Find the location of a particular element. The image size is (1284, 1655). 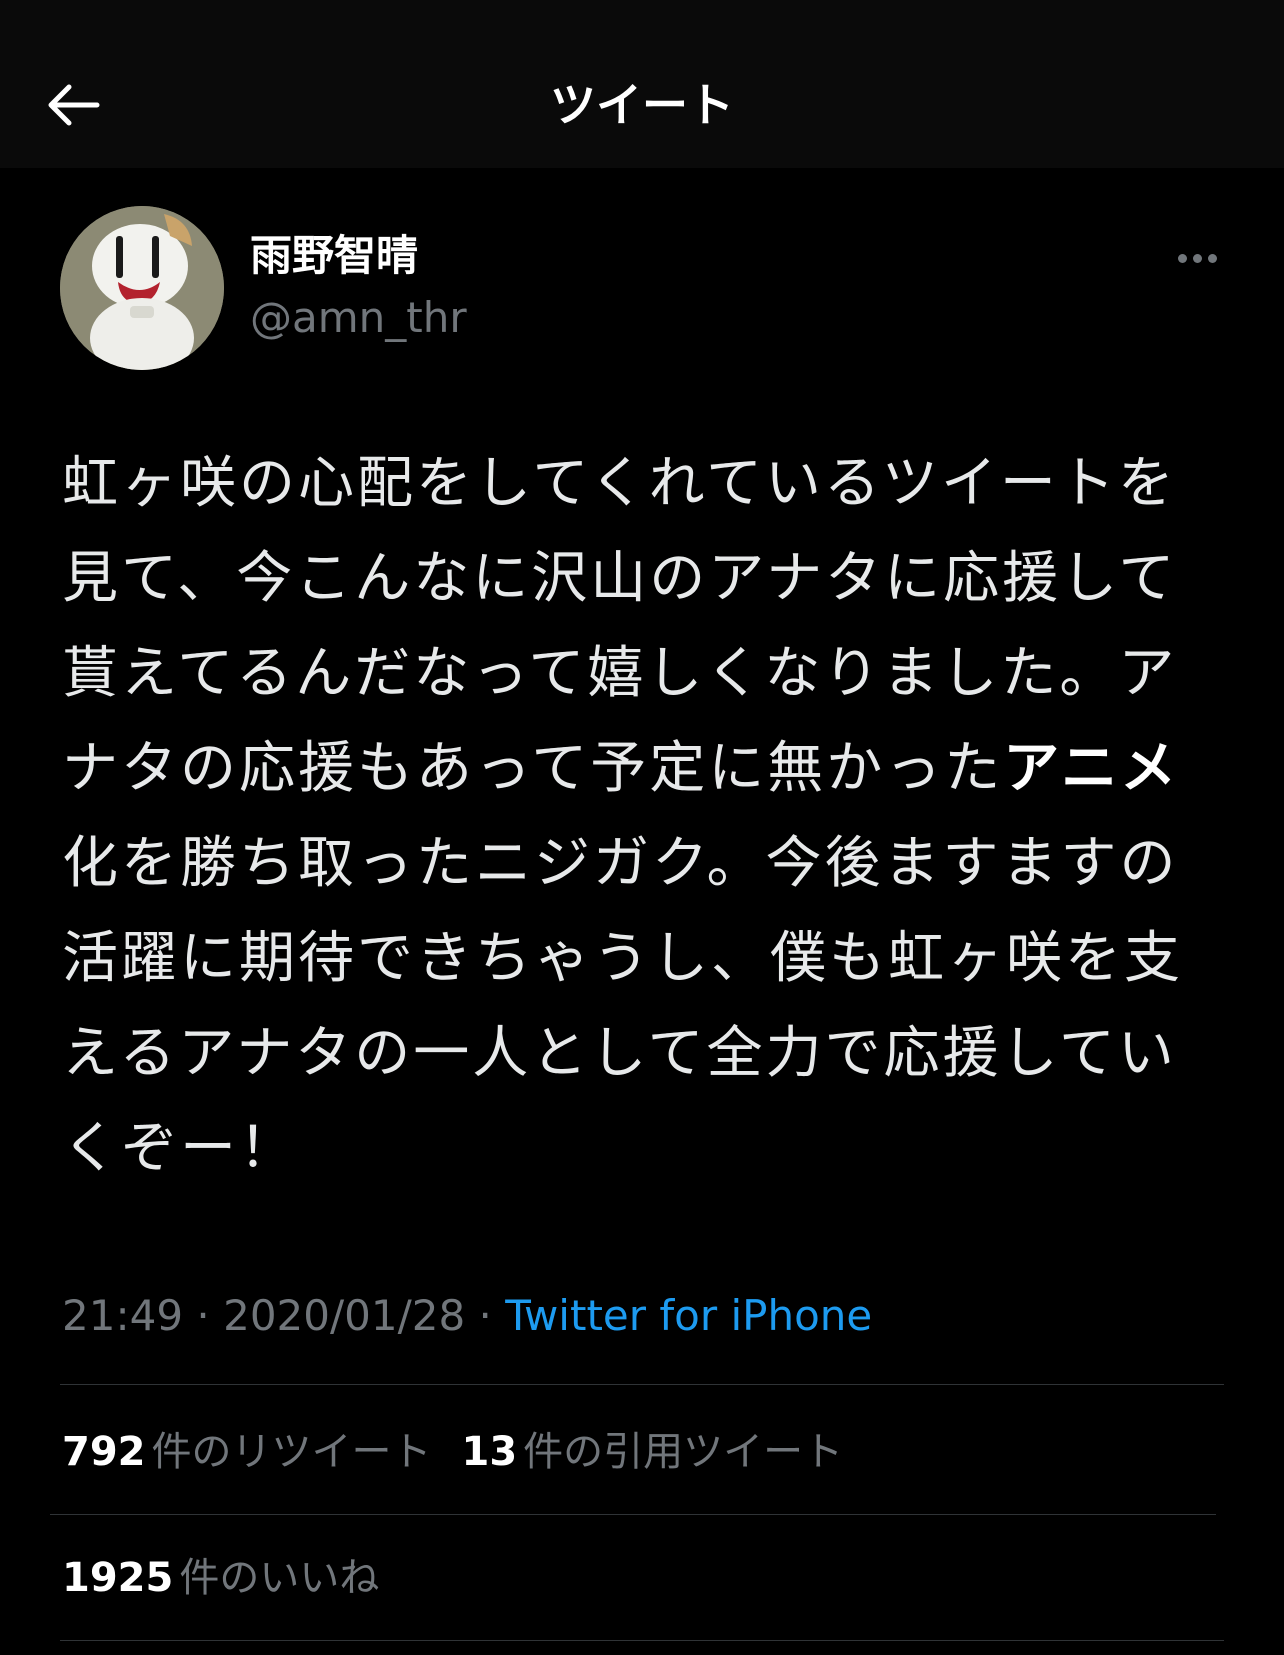

likes-label: 件のいいね is located at coordinates (279, 1578).